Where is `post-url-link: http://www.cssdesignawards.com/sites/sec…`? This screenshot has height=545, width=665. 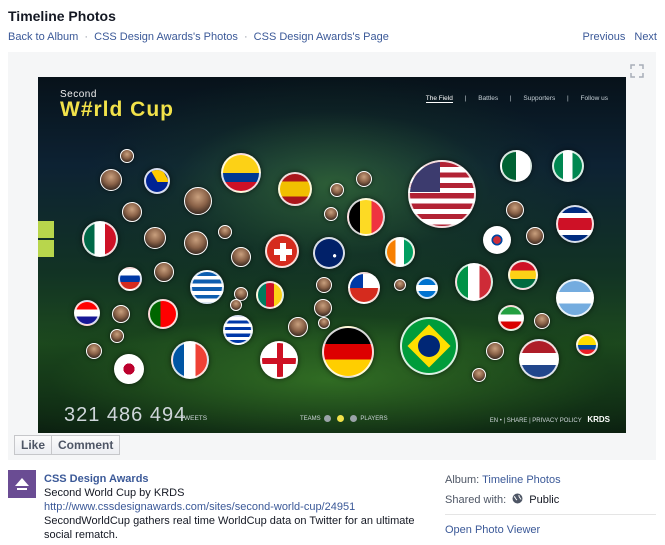 post-url-link: http://www.cssdesignawards.com/sites/sec… is located at coordinates (234, 507).